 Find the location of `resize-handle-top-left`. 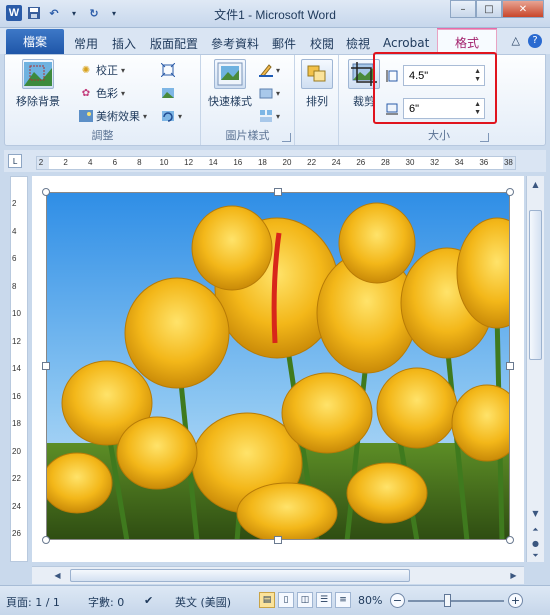

resize-handle-top-left is located at coordinates (46, 192).